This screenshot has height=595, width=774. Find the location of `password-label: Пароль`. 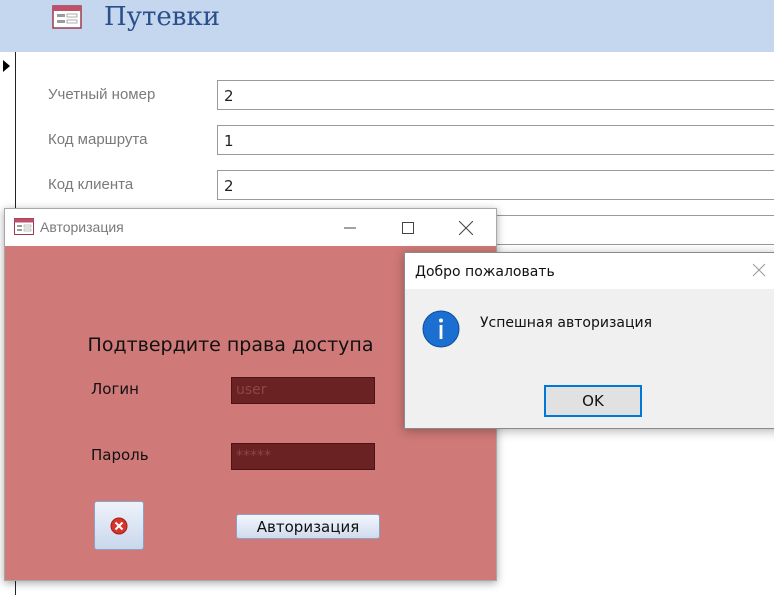

password-label: Пароль is located at coordinates (120, 455).